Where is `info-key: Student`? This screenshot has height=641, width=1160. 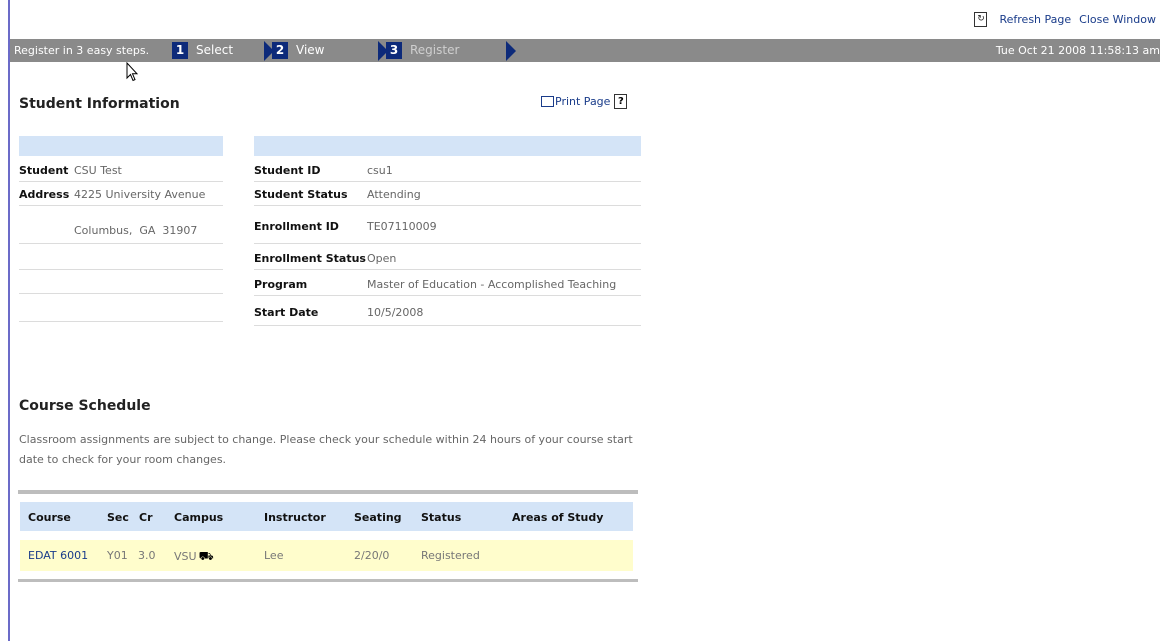
info-key: Student is located at coordinates (44, 170).